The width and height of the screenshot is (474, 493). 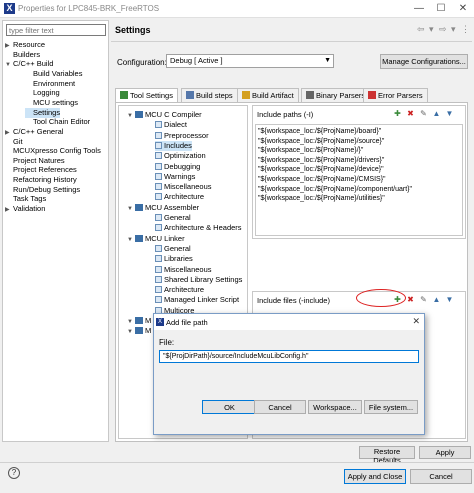 What do you see at coordinates (463, 9) in the screenshot?
I see `close-button: ✕` at bounding box center [463, 9].